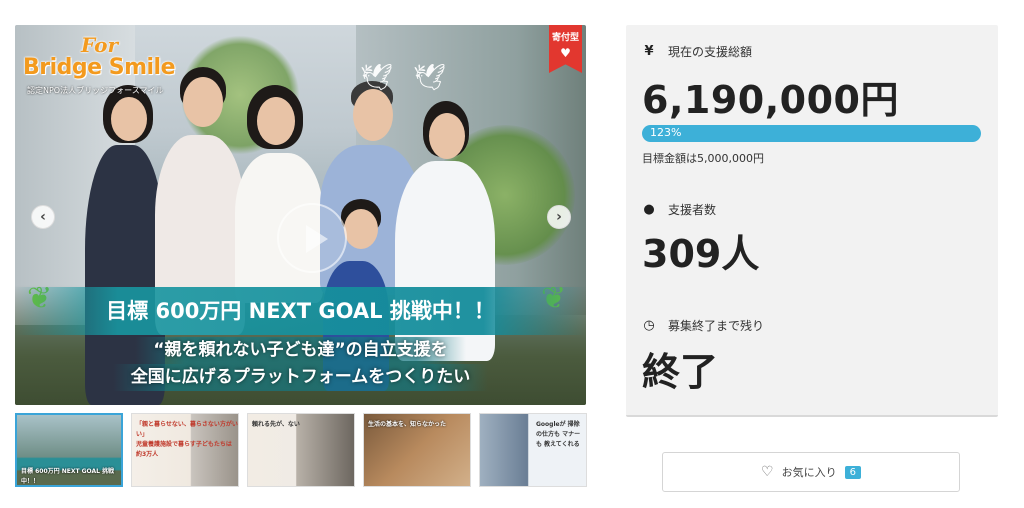 The width and height of the screenshot is (1024, 508). I want to click on next-slide-button: ›, so click(559, 217).